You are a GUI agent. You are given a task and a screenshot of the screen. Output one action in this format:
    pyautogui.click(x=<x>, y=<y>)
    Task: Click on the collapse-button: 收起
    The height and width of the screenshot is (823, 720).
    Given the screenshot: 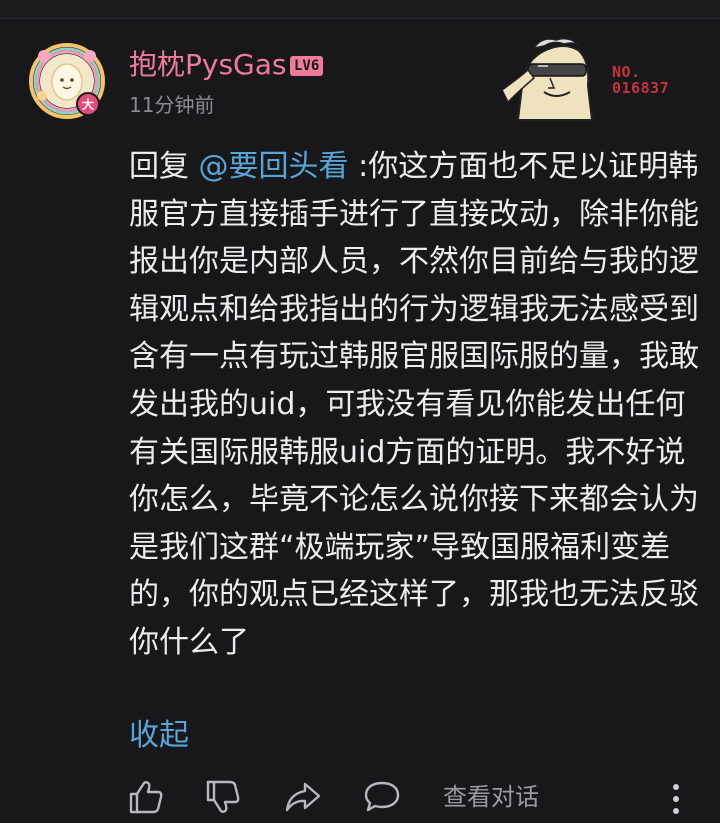 What is the action you would take?
    pyautogui.click(x=159, y=735)
    